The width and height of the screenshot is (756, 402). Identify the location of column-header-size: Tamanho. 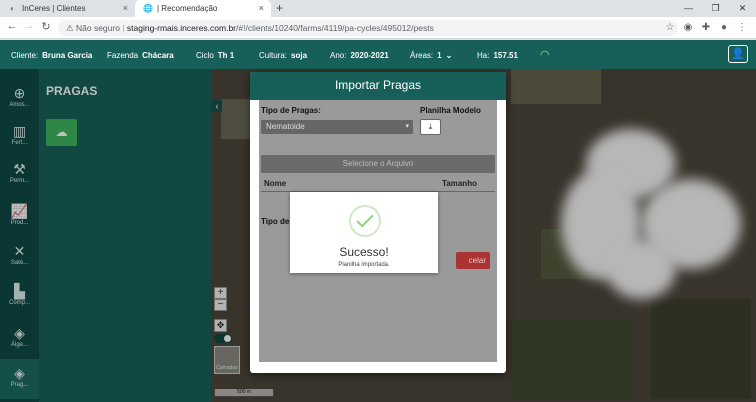
(459, 183).